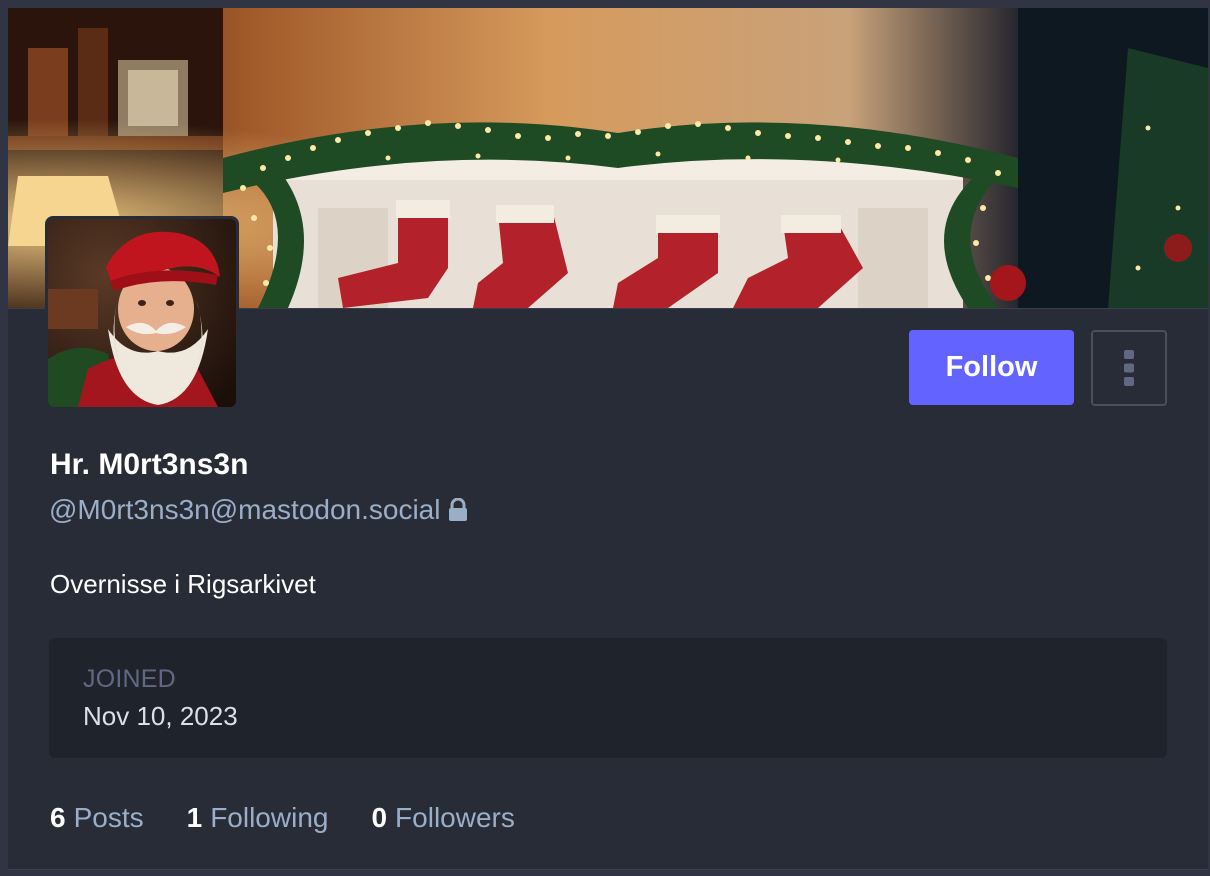  I want to click on lock-icon, so click(458, 510).